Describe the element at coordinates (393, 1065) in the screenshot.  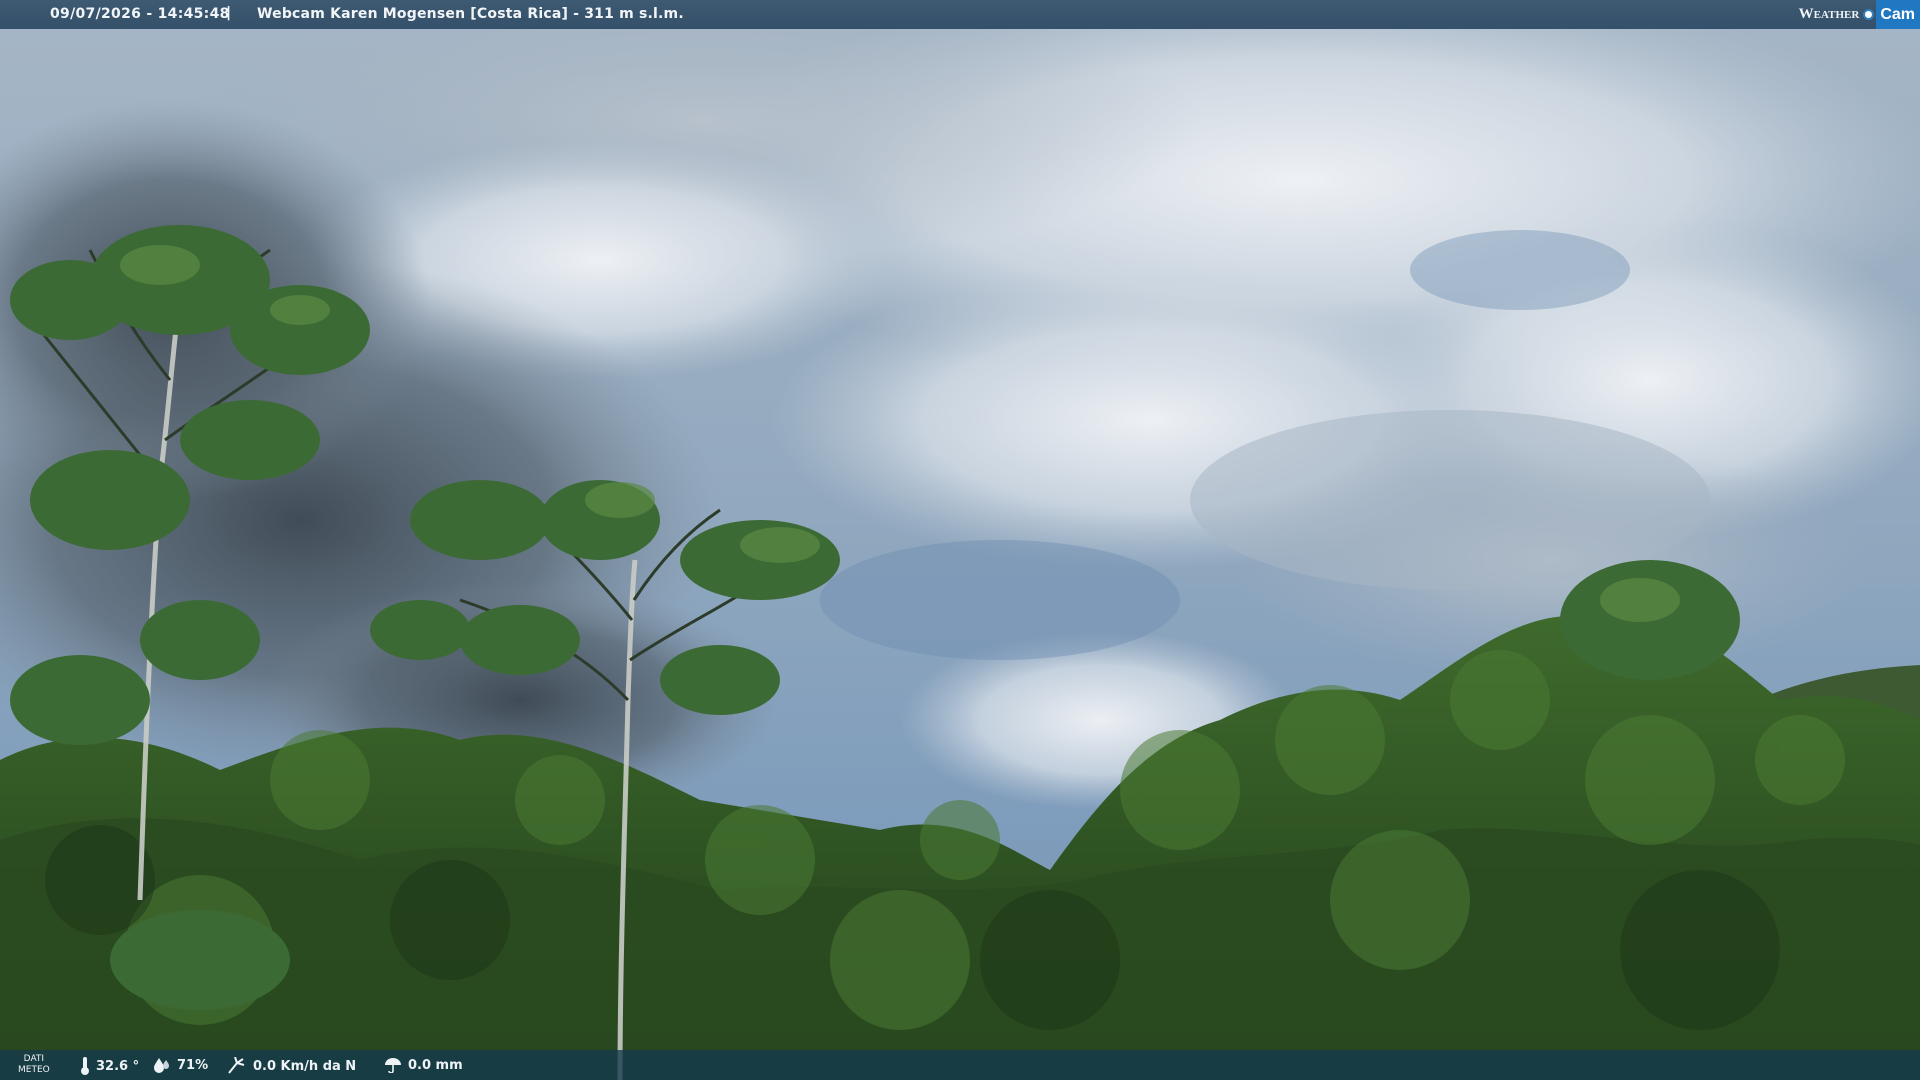
I see `rain-umbrella-icon` at that location.